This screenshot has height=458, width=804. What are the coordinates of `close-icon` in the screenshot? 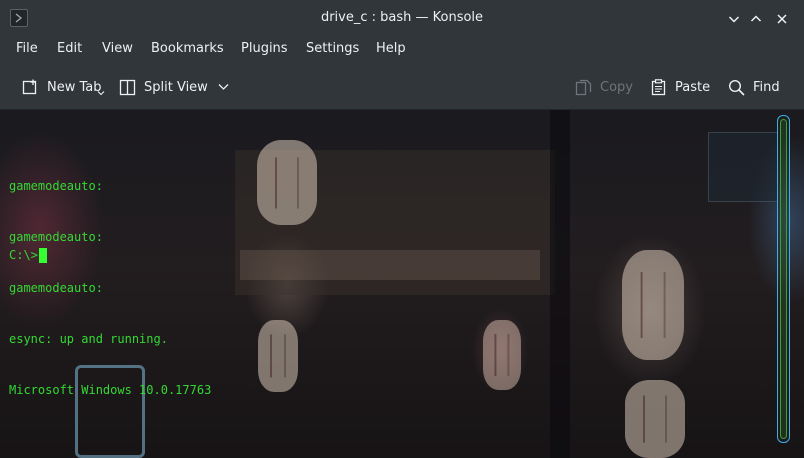 It's located at (782, 19).